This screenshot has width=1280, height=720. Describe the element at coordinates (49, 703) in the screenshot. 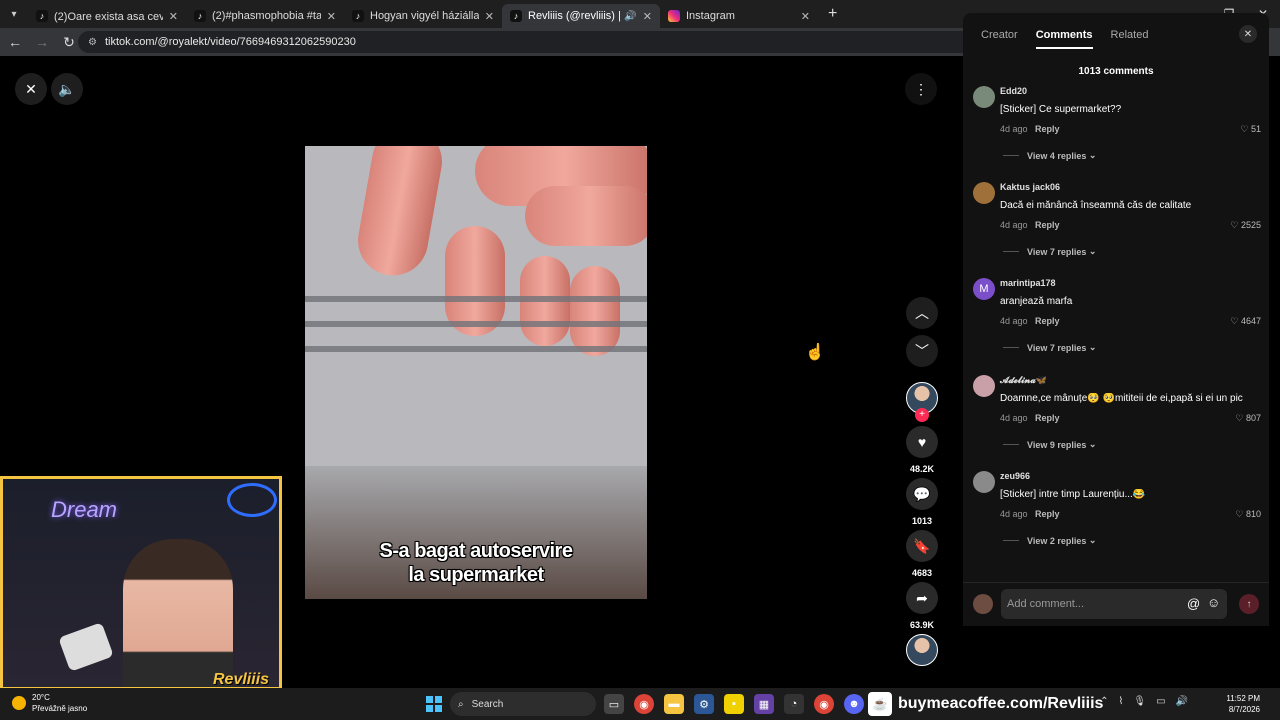

I see `weather-widget: 20°C Převážně jasno` at that location.